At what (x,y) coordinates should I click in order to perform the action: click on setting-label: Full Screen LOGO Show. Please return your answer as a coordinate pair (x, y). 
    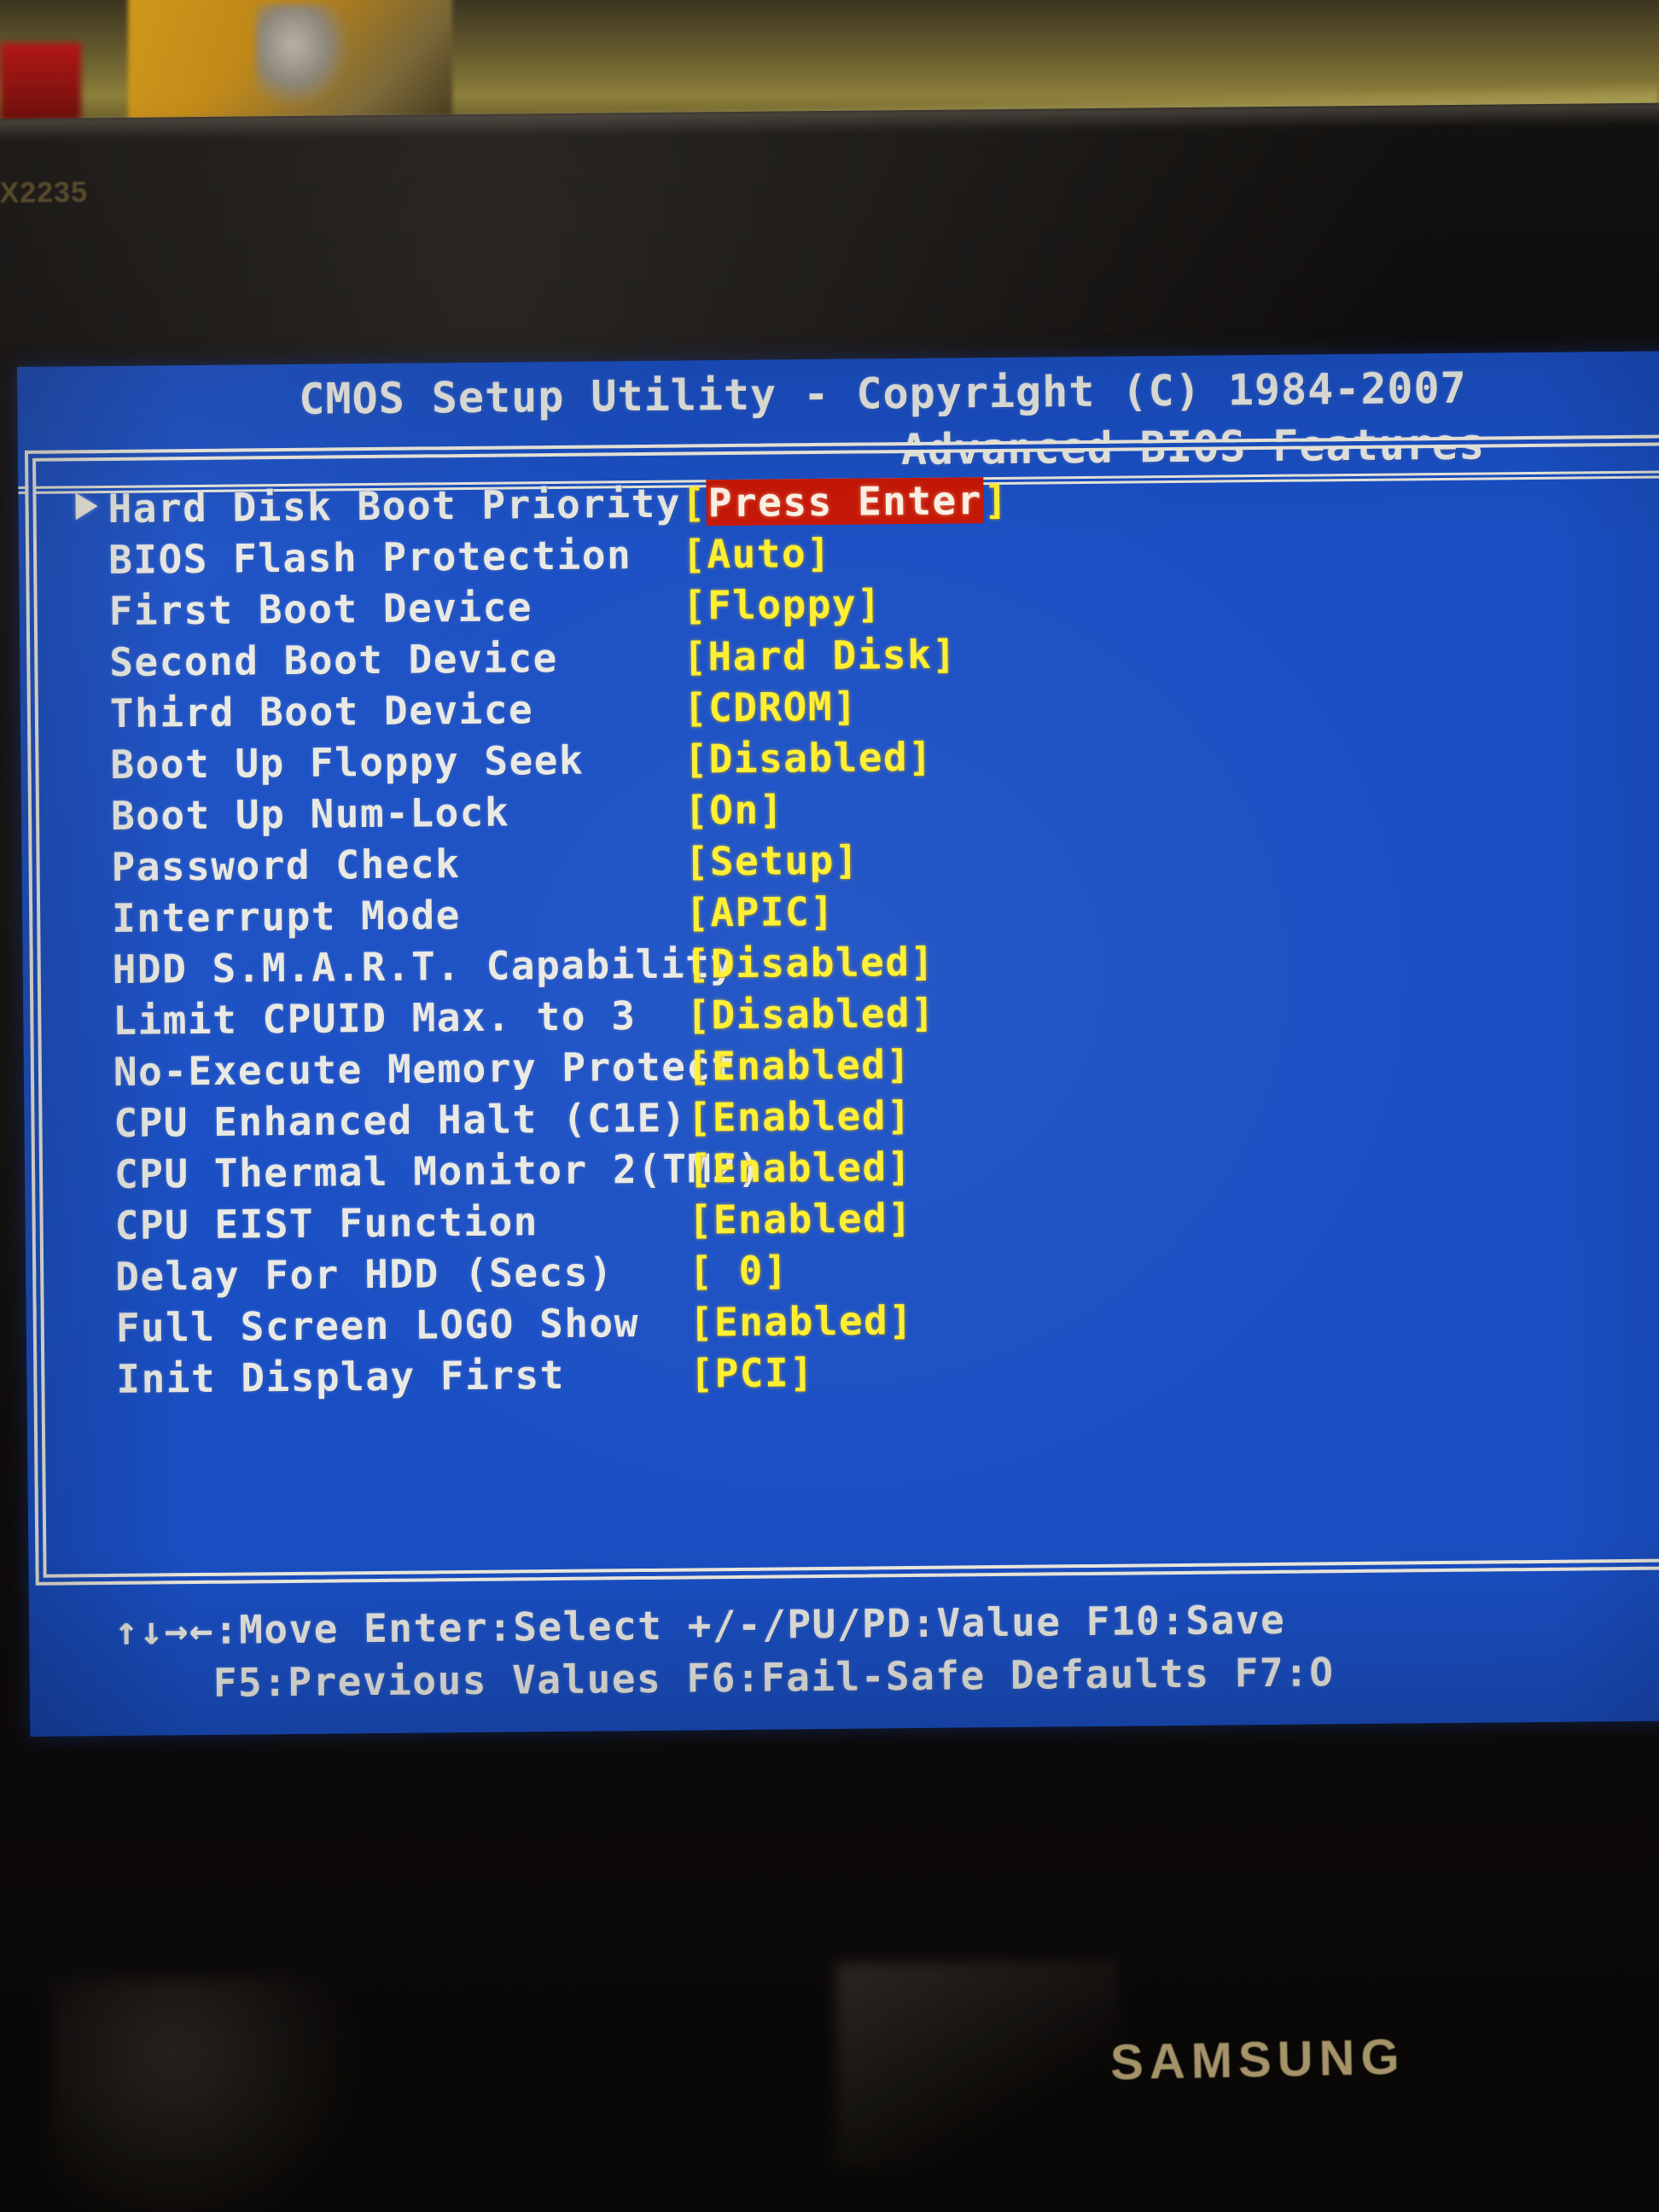
    Looking at the image, I should click on (377, 1325).